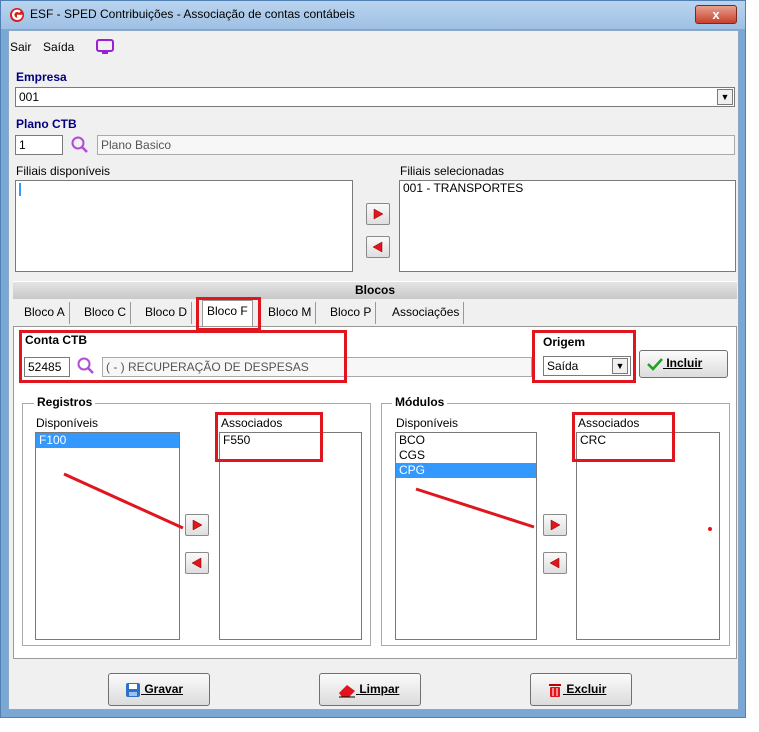 This screenshot has width=759, height=732. Describe the element at coordinates (227, 313) in the screenshot. I see `tab-bloco-f: Bloco F` at that location.